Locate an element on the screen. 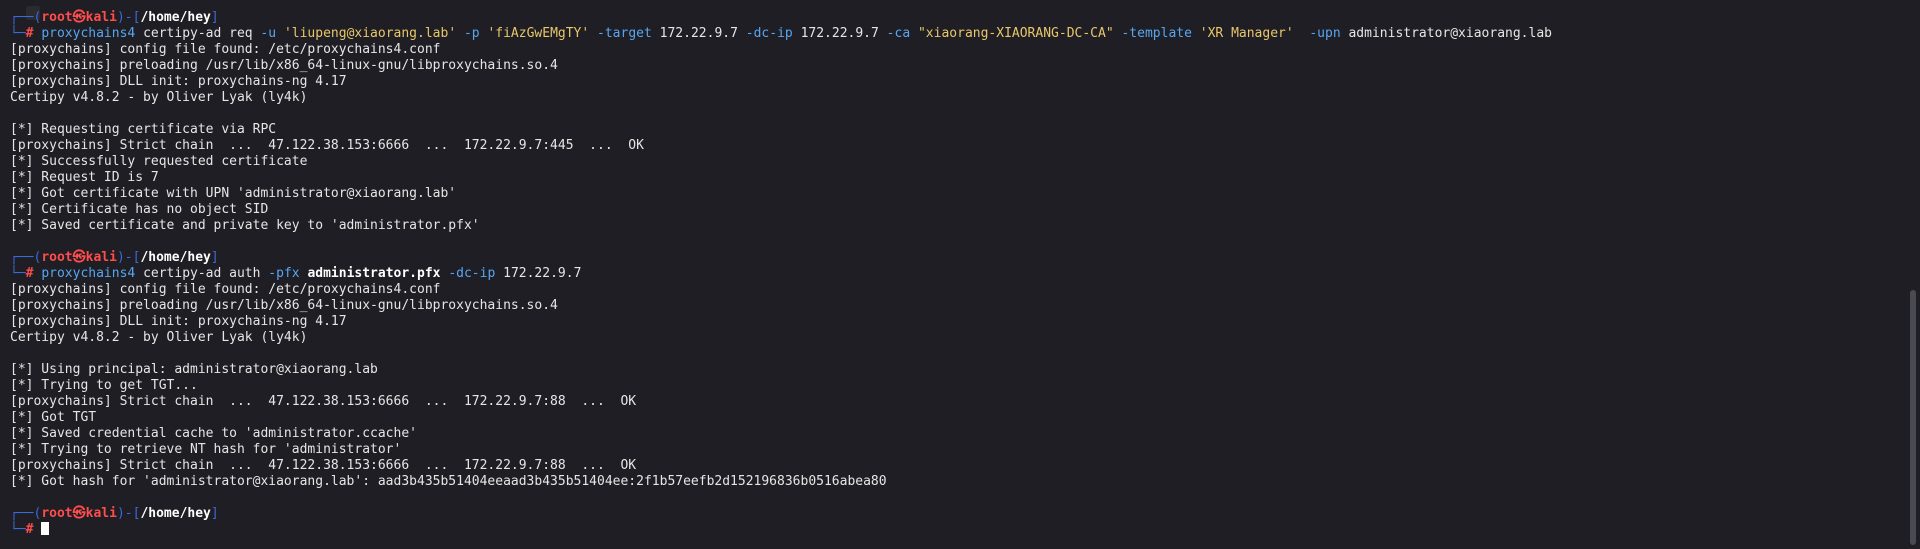  output-line: [*] Got TGT is located at coordinates (53, 417).